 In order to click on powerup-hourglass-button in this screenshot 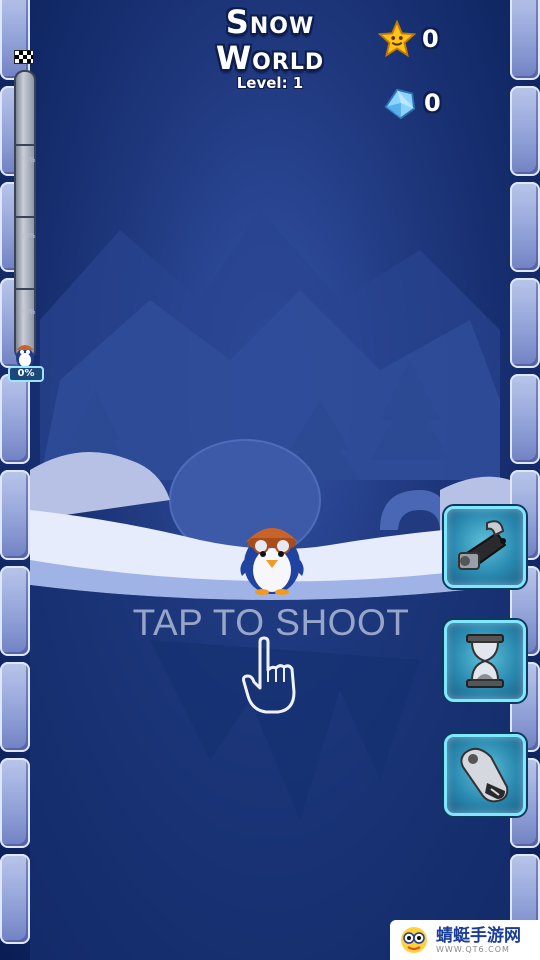, I will do `click(485, 661)`.